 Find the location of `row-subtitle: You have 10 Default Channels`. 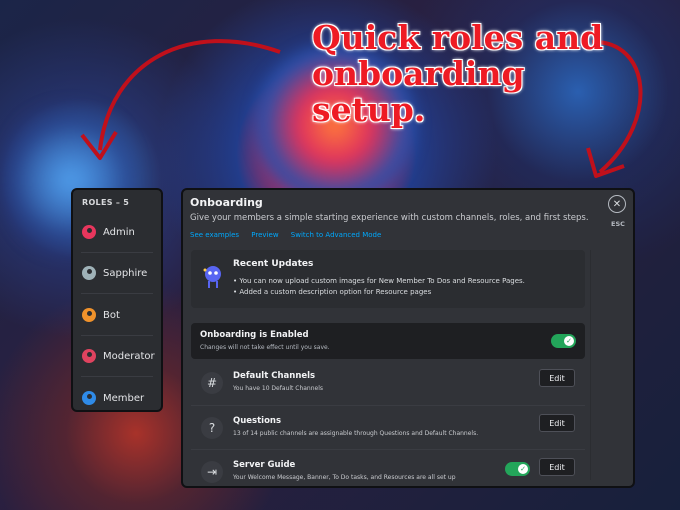

row-subtitle: You have 10 Default Channels is located at coordinates (278, 388).